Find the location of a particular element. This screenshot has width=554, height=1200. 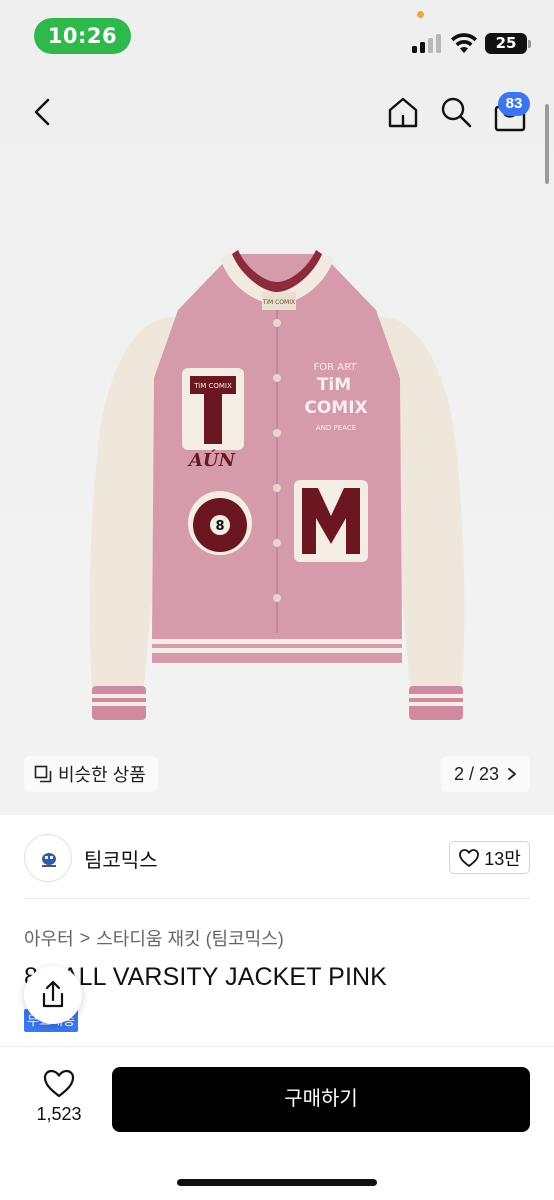

embroidery-mid1: TiM is located at coordinates (334, 385).